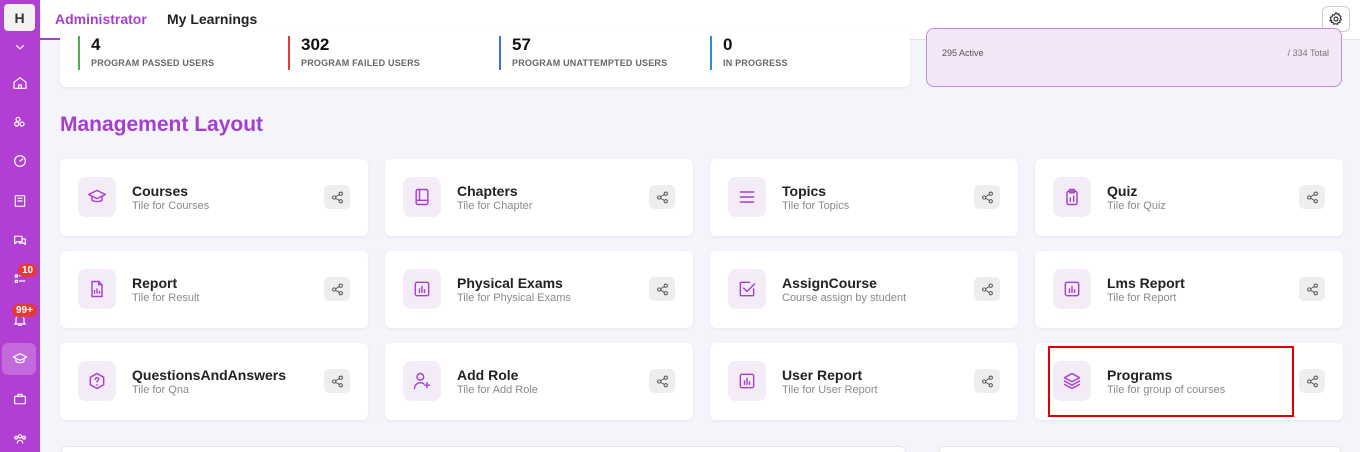 Image resolution: width=1360 pixels, height=452 pixels. I want to click on tile-title: Lms Report, so click(1146, 283).